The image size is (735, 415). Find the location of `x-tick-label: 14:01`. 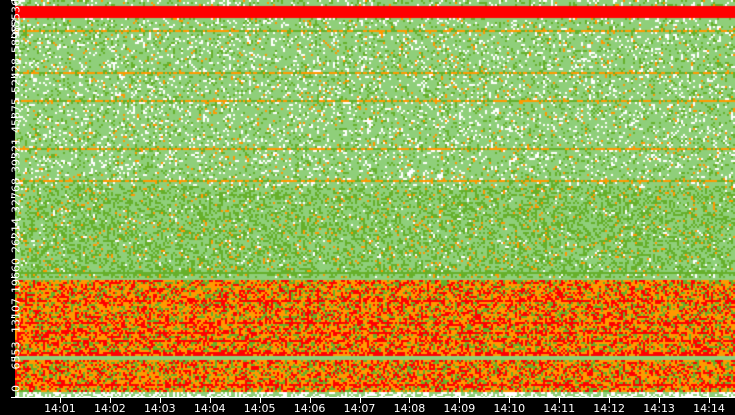

x-tick-label: 14:01 is located at coordinates (60, 408).